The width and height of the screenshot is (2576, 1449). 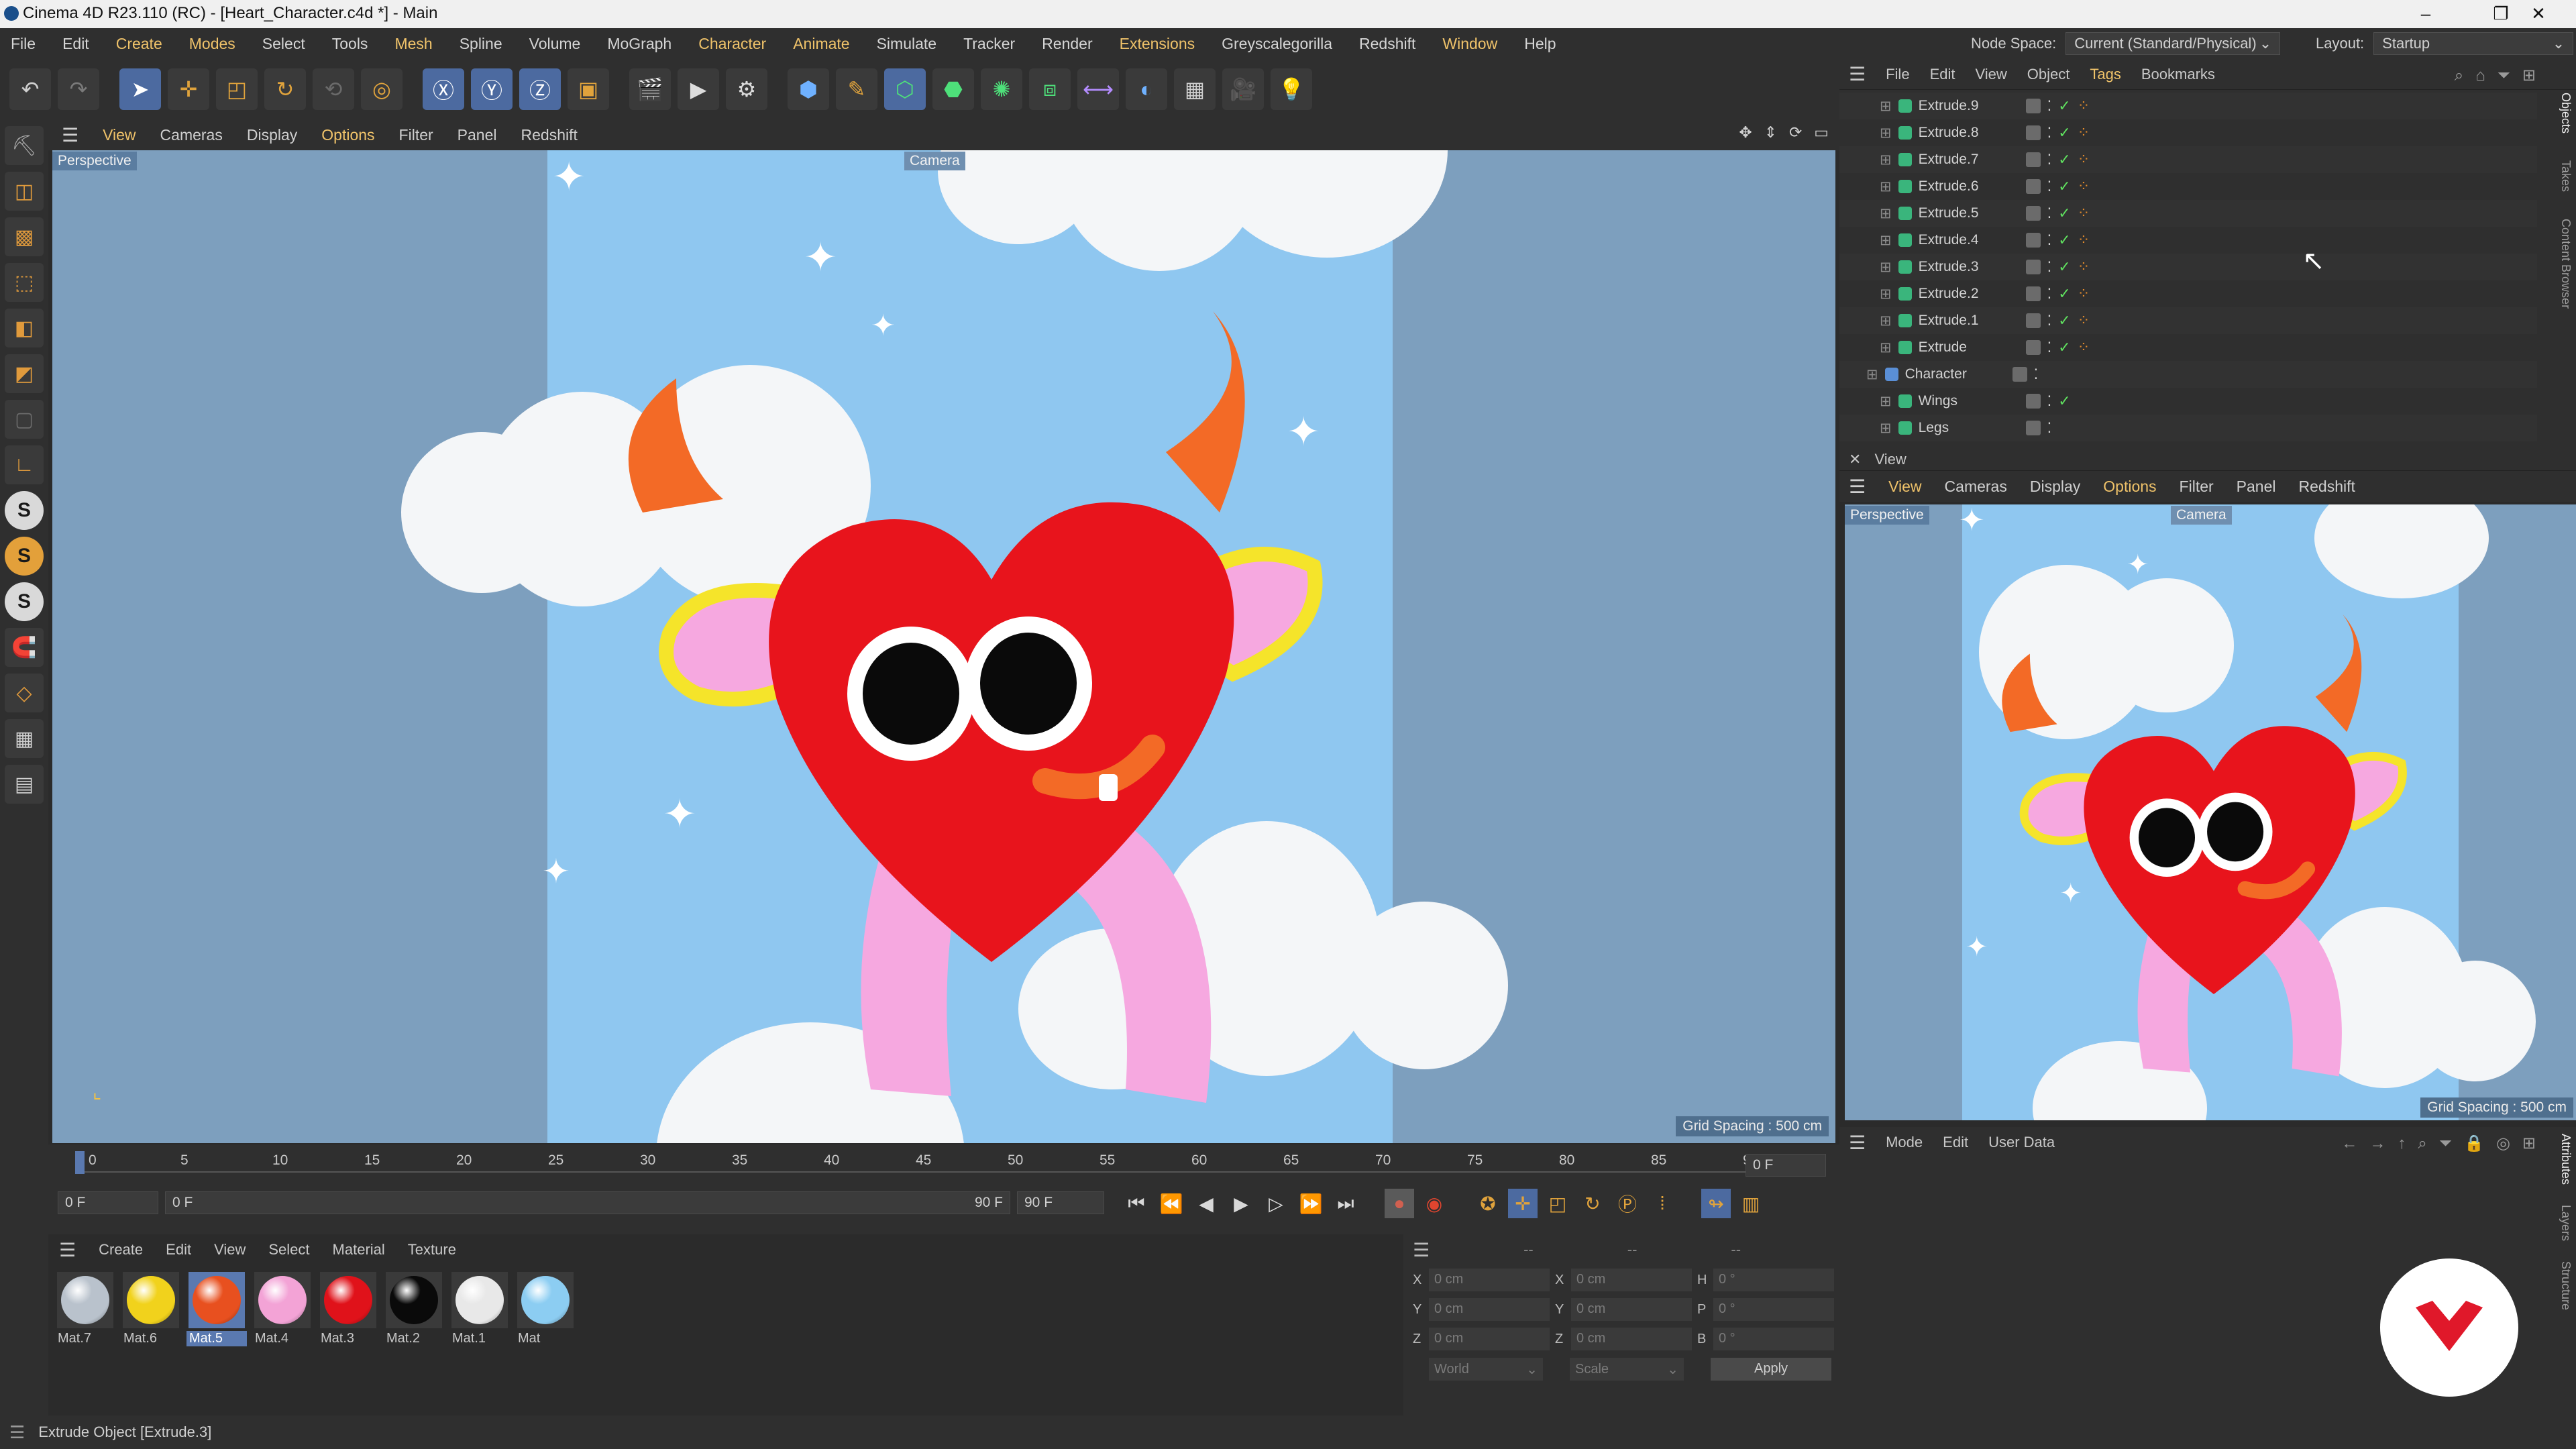 I want to click on prev-key-icon: ⏪, so click(x=1171, y=1203).